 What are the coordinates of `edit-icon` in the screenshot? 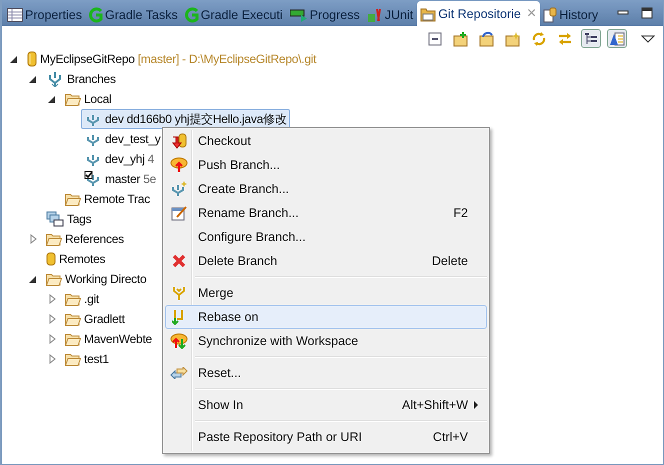 It's located at (179, 213).